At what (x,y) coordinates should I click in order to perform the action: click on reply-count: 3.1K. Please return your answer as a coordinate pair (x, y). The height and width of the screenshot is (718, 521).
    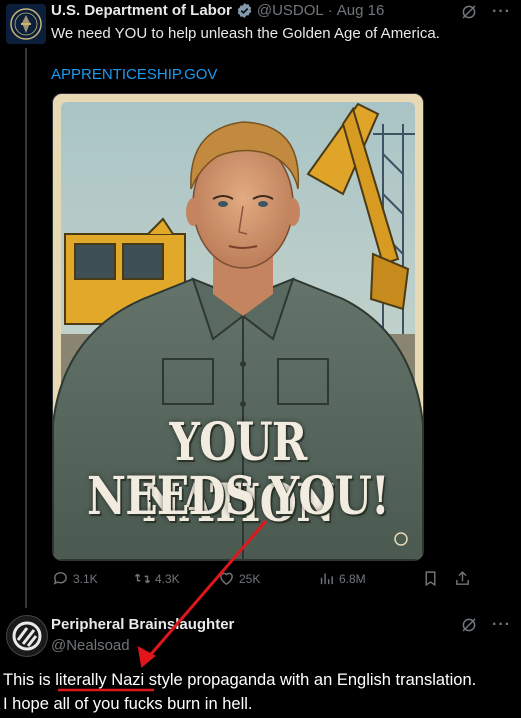
    Looking at the image, I should click on (85, 578).